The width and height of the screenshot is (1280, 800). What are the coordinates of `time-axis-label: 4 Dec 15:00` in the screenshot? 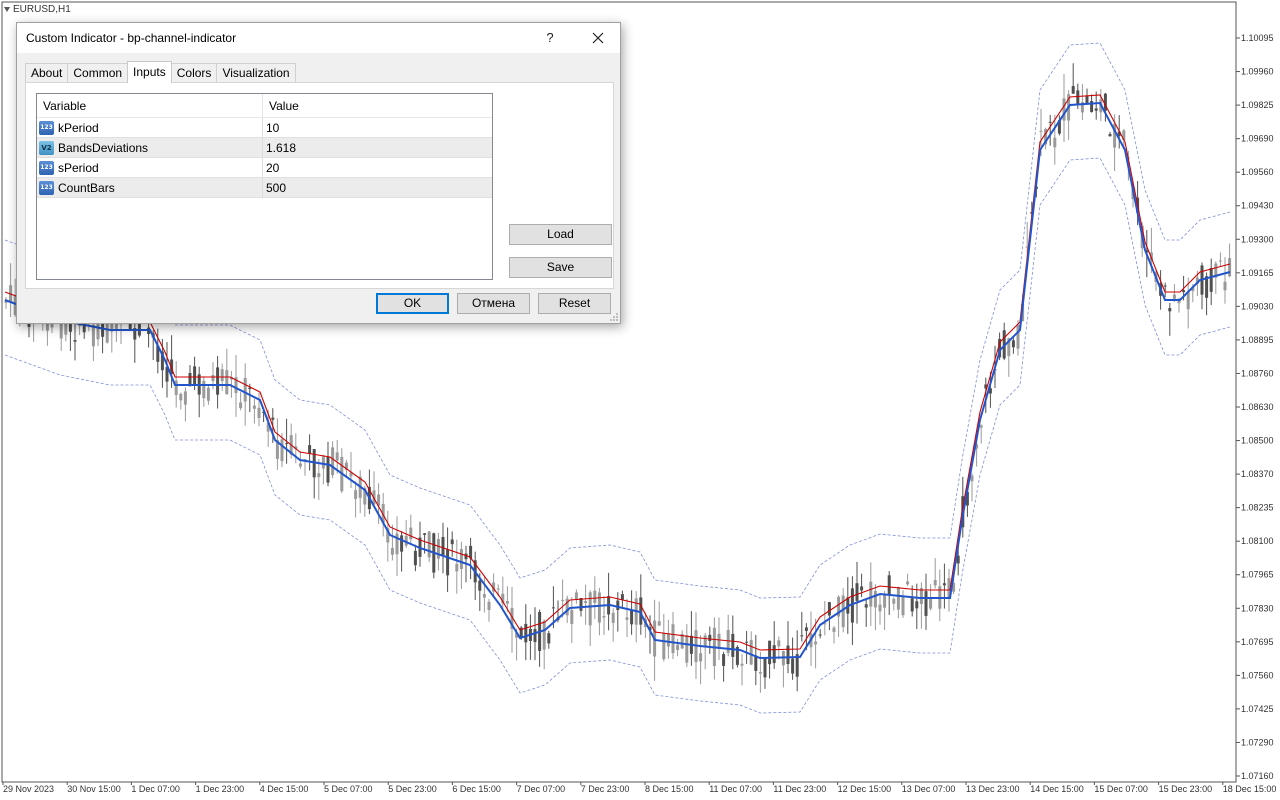 It's located at (284, 789).